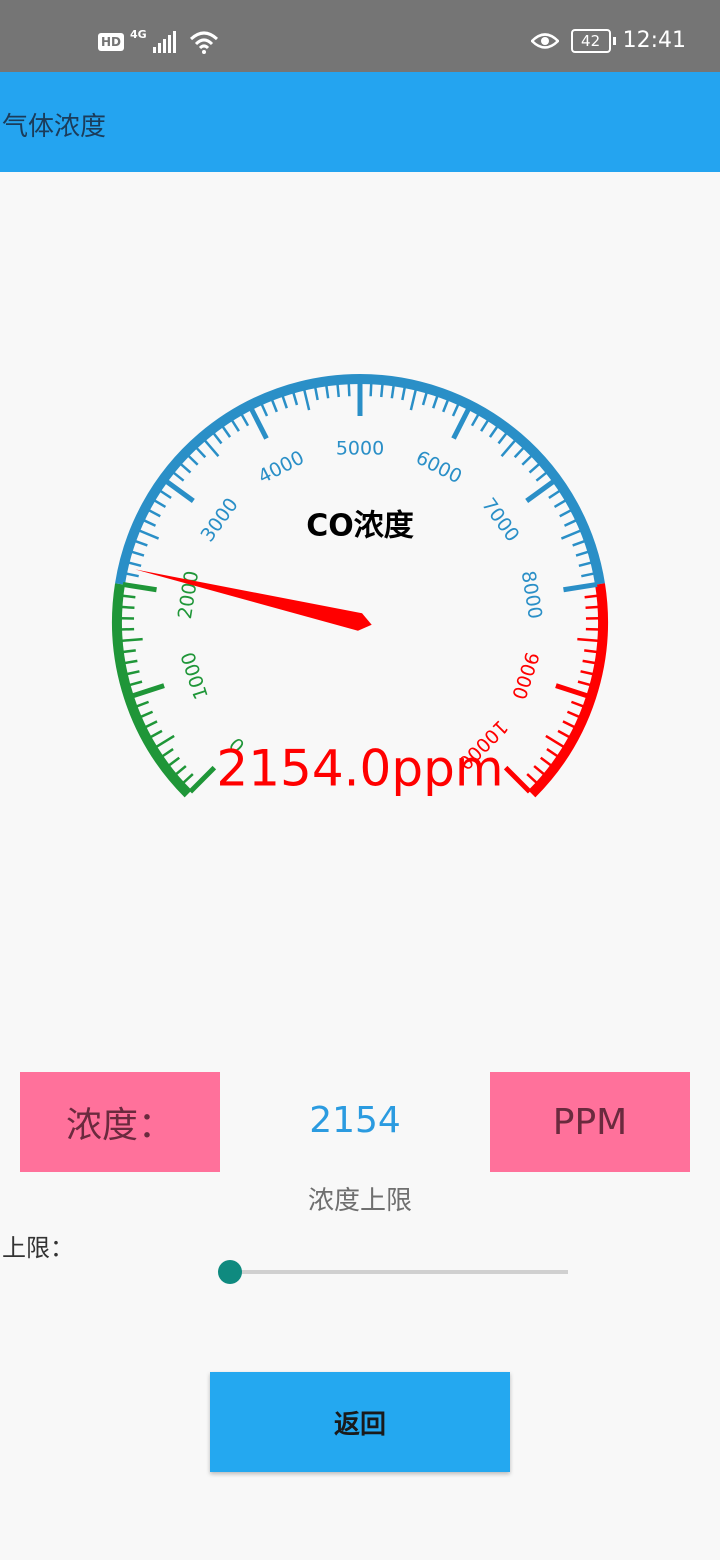 The width and height of the screenshot is (720, 1560). Describe the element at coordinates (230, 1272) in the screenshot. I see `slider-thumb` at that location.